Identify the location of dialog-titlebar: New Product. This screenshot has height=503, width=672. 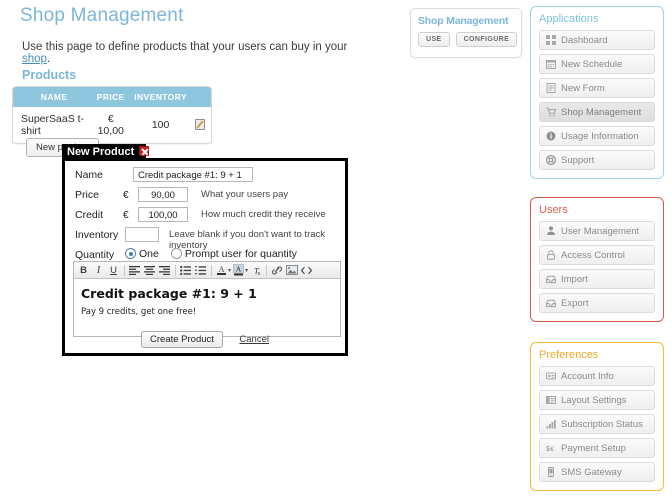
(106, 152).